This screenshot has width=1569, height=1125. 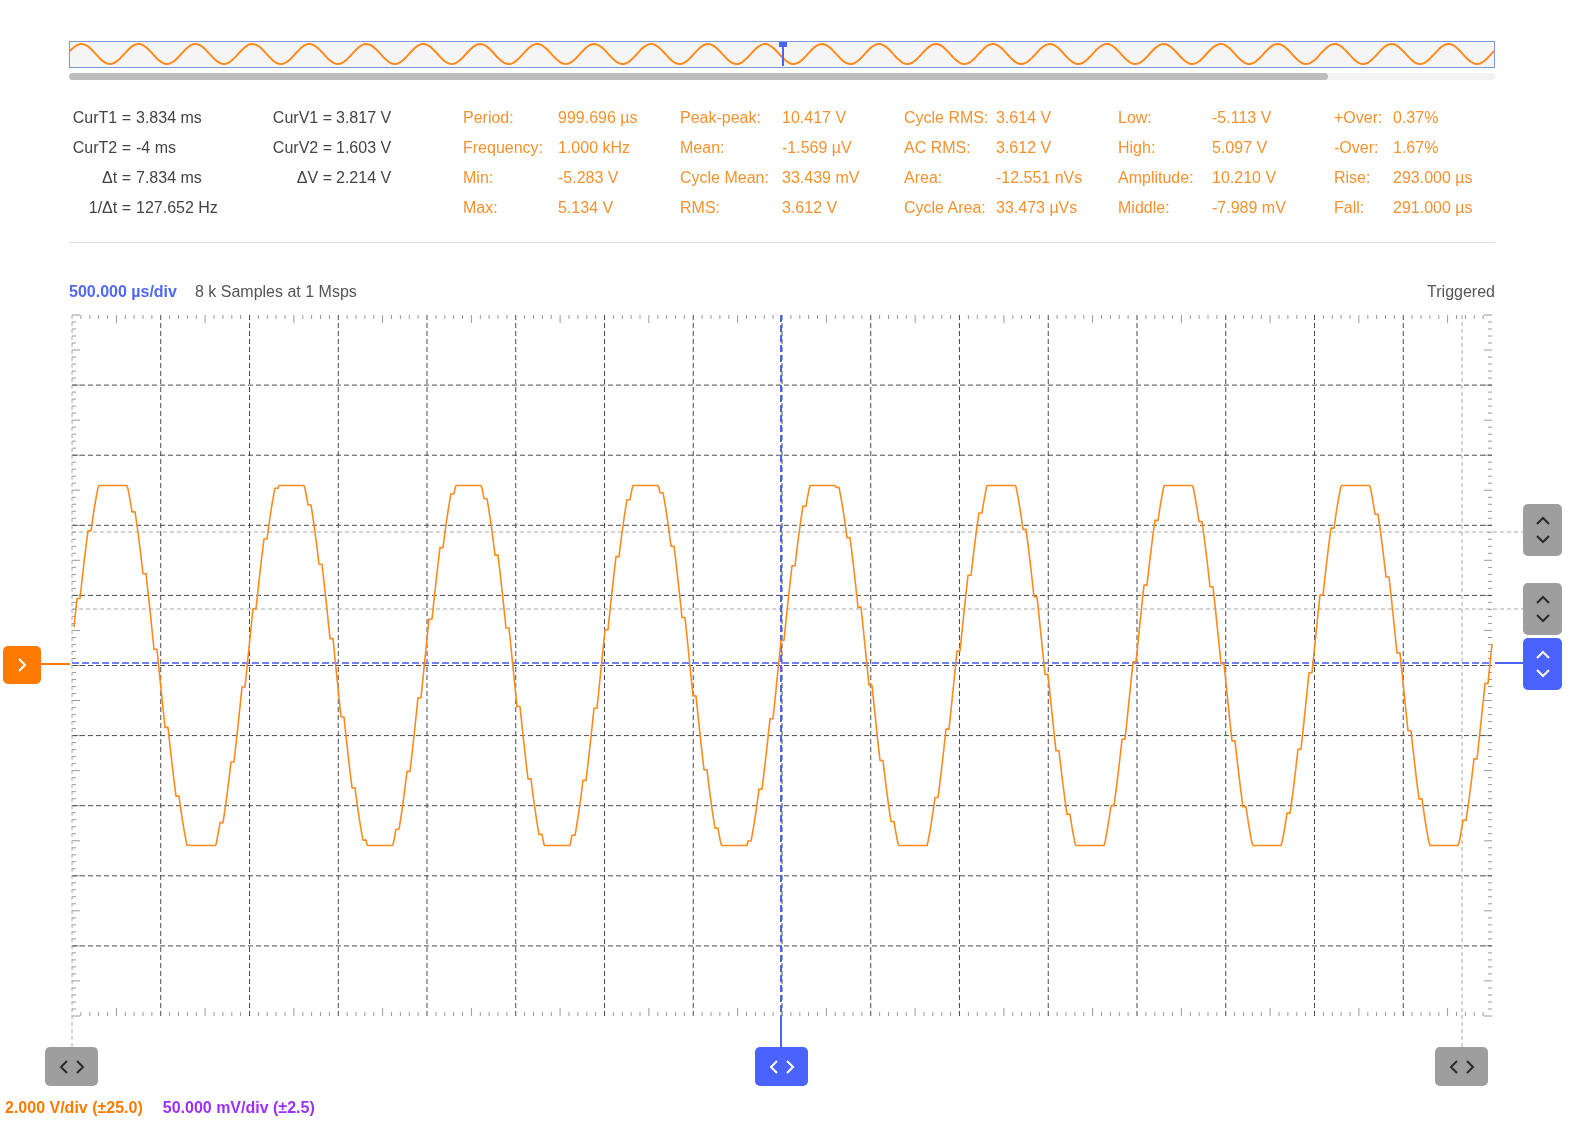 What do you see at coordinates (1249, 208) in the screenshot?
I see `measurement-value: -7.989 mV` at bounding box center [1249, 208].